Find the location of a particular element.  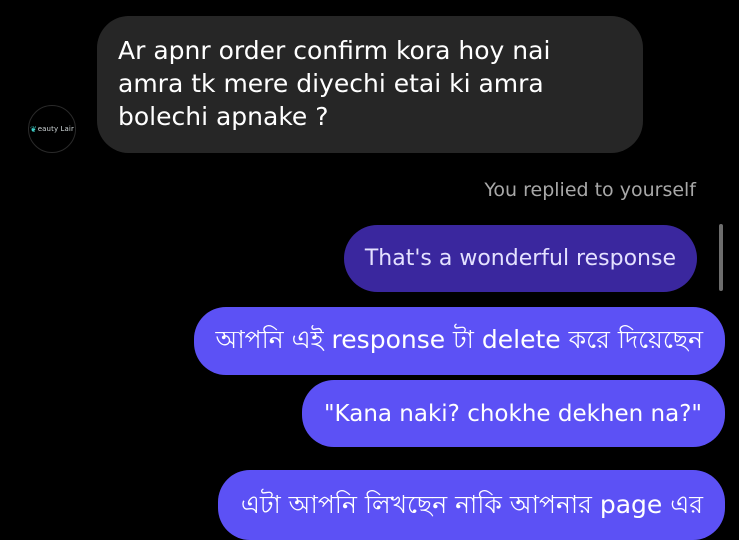

quoted-reply-bubble: That's a wonderful response is located at coordinates (520, 258).